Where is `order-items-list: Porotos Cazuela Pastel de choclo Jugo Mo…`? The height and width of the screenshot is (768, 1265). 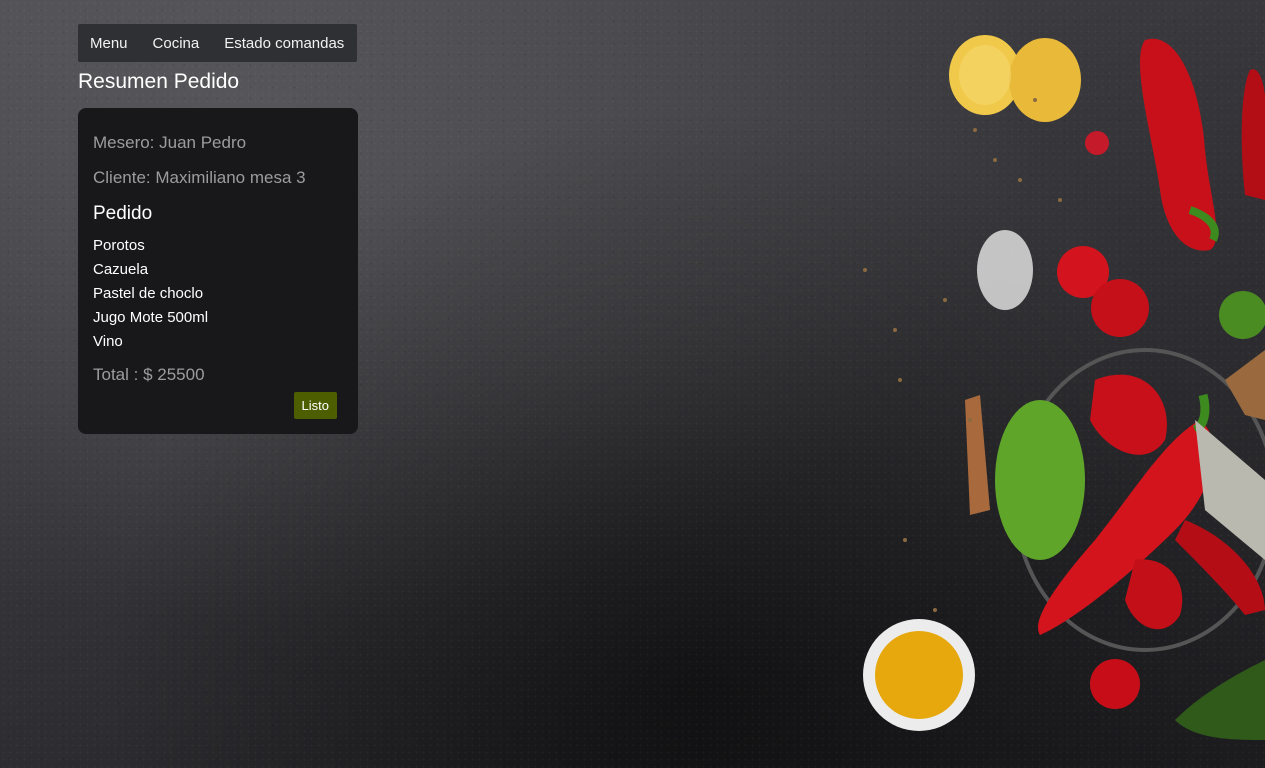 order-items-list: Porotos Cazuela Pastel de choclo Jugo Mo… is located at coordinates (218, 294).